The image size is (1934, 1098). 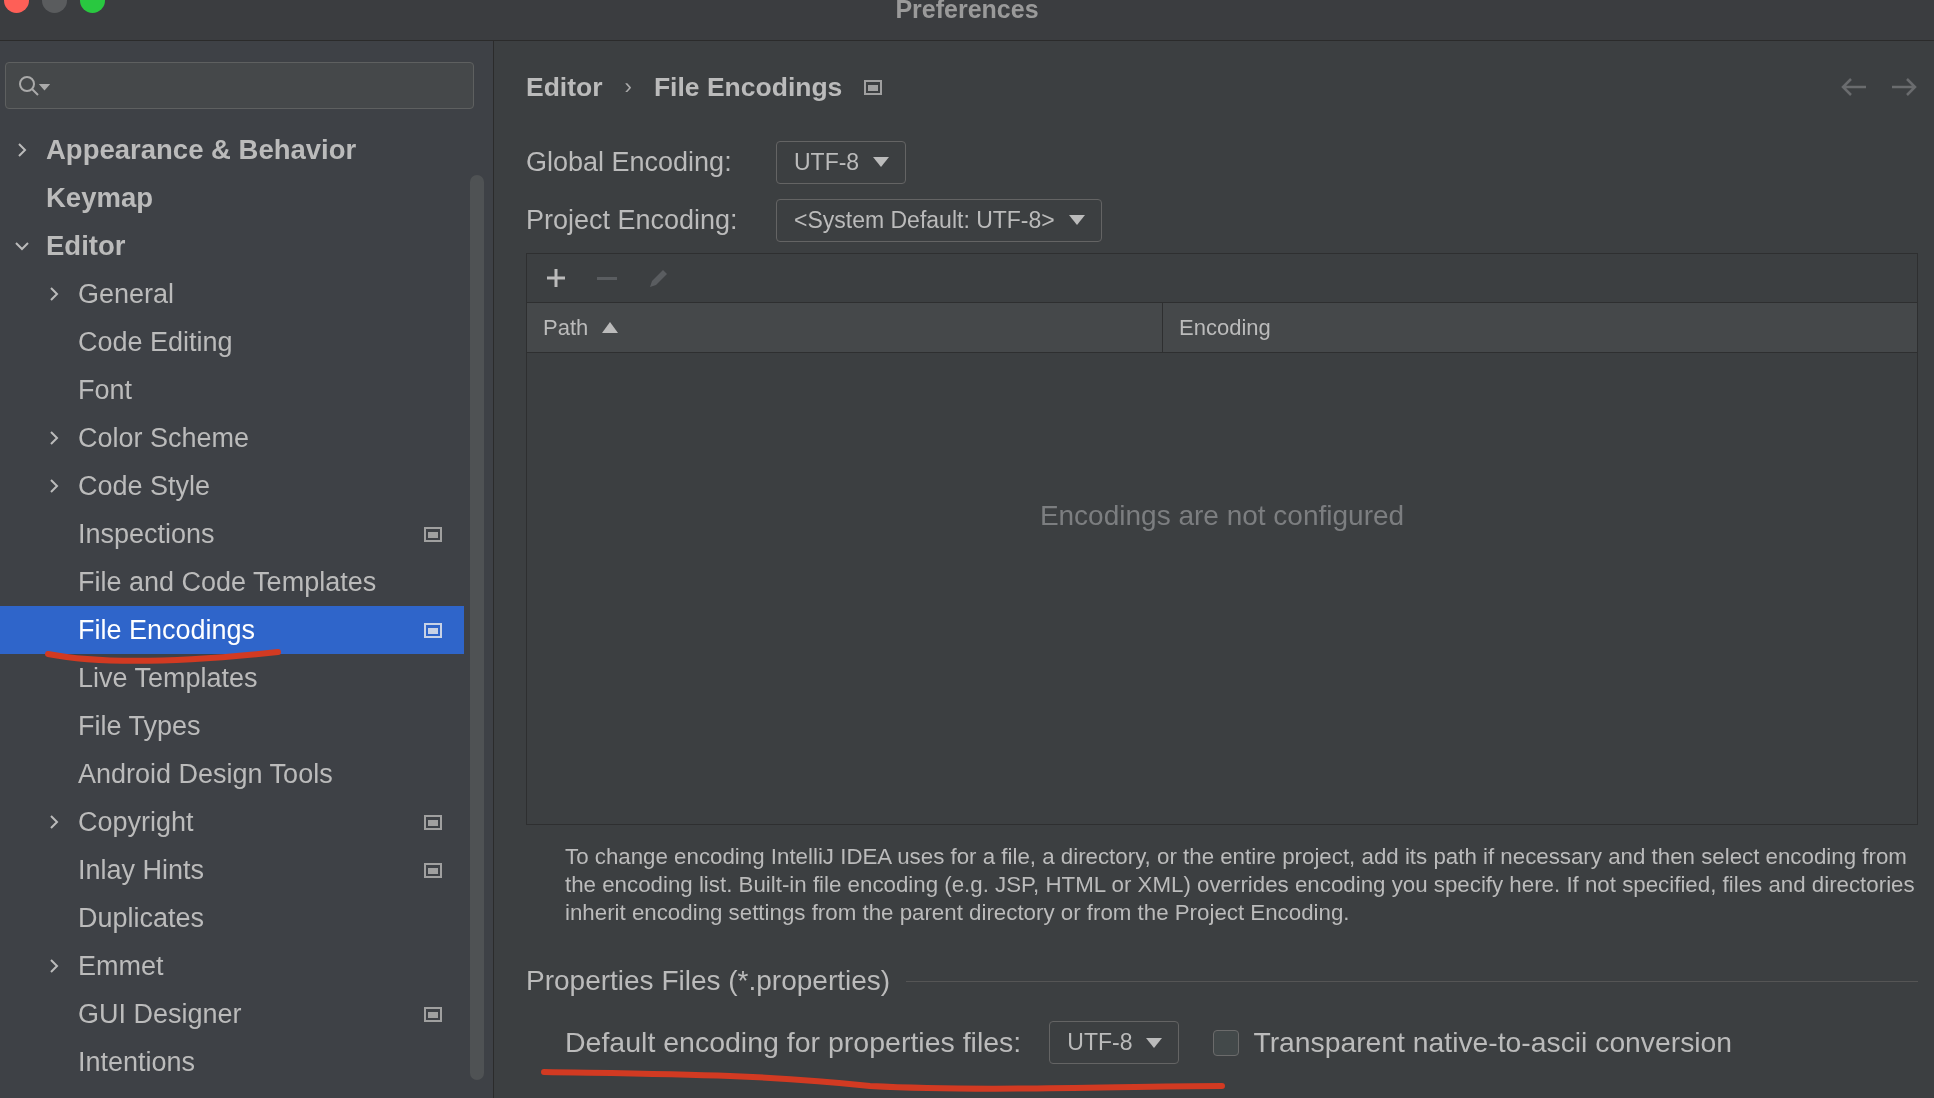 What do you see at coordinates (232, 918) in the screenshot?
I see `sidebar-item: Duplicates` at bounding box center [232, 918].